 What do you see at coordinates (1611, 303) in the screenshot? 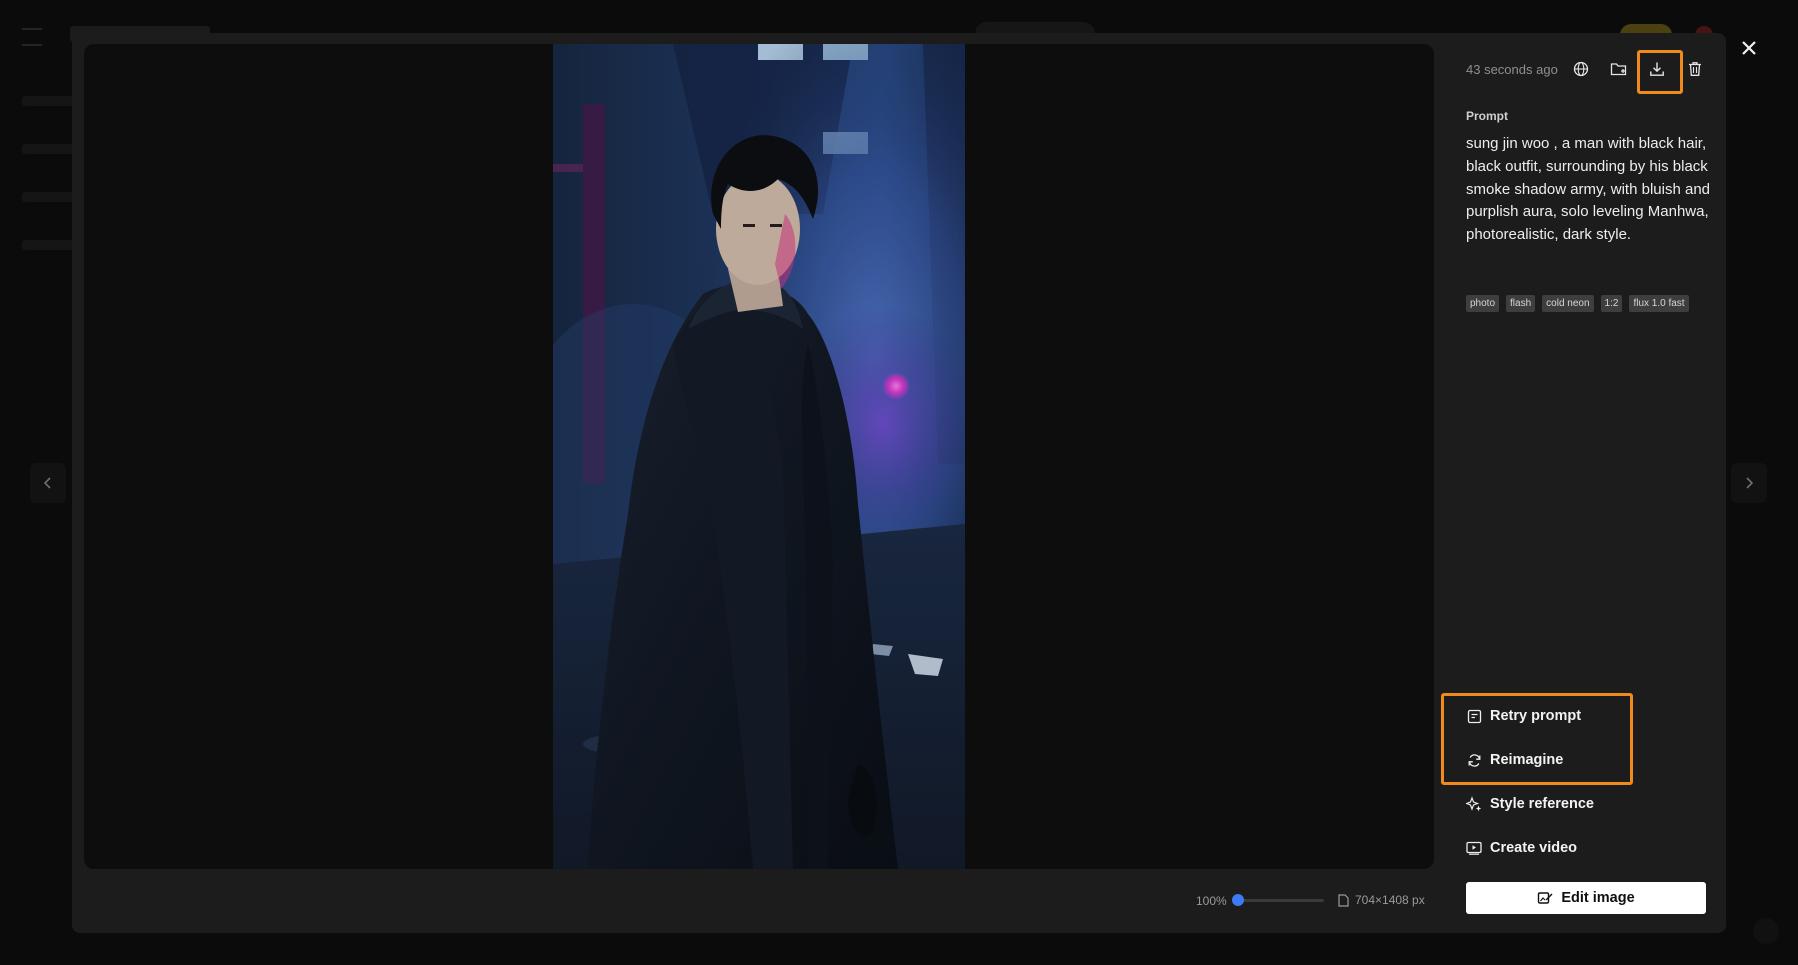
I see `tag-badge: 1:2` at bounding box center [1611, 303].